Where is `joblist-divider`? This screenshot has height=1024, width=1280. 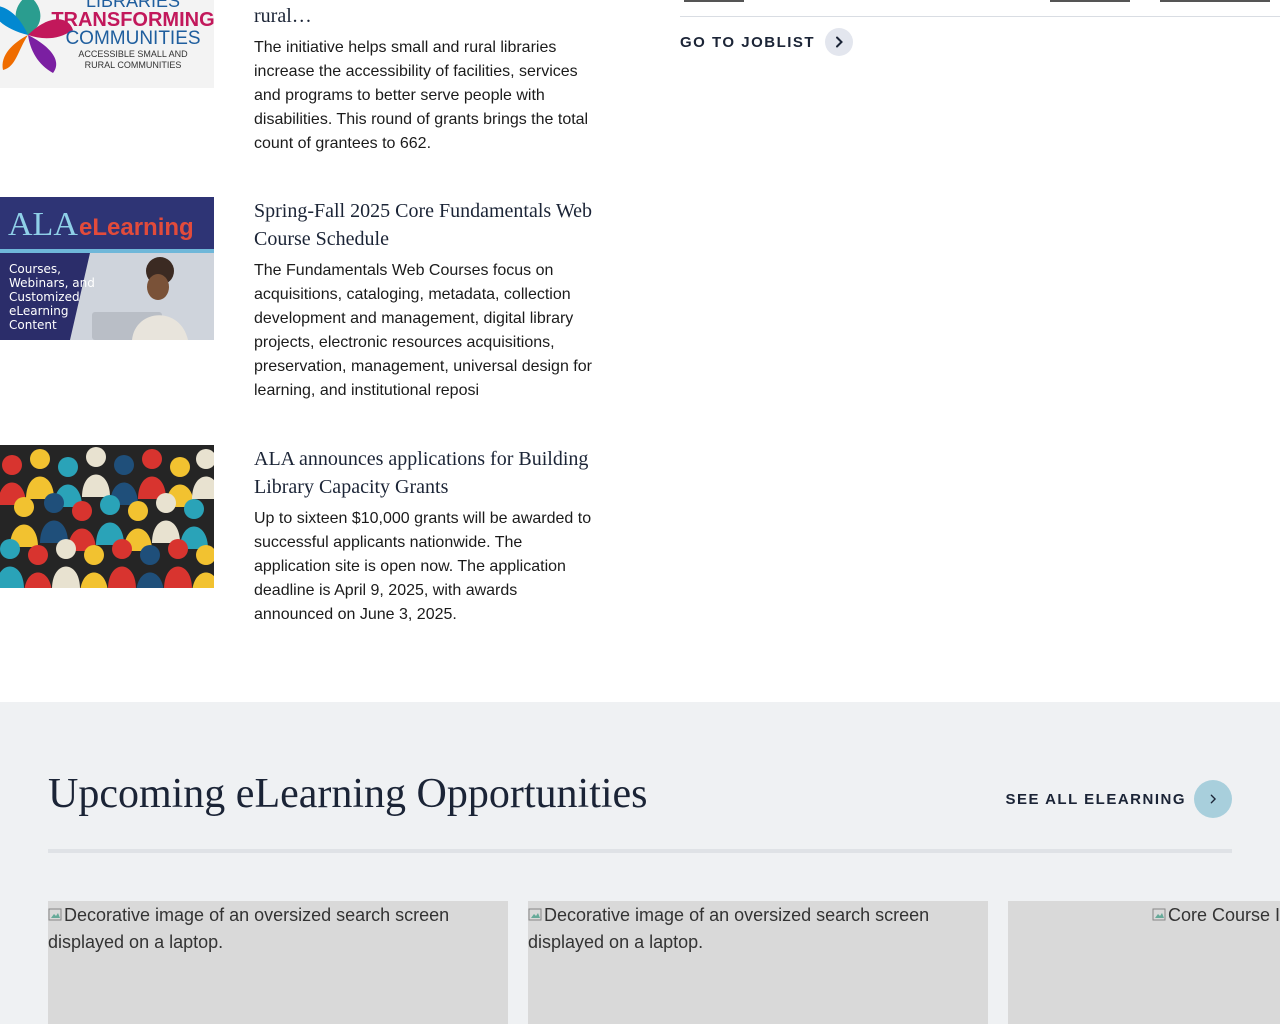 joblist-divider is located at coordinates (980, 16).